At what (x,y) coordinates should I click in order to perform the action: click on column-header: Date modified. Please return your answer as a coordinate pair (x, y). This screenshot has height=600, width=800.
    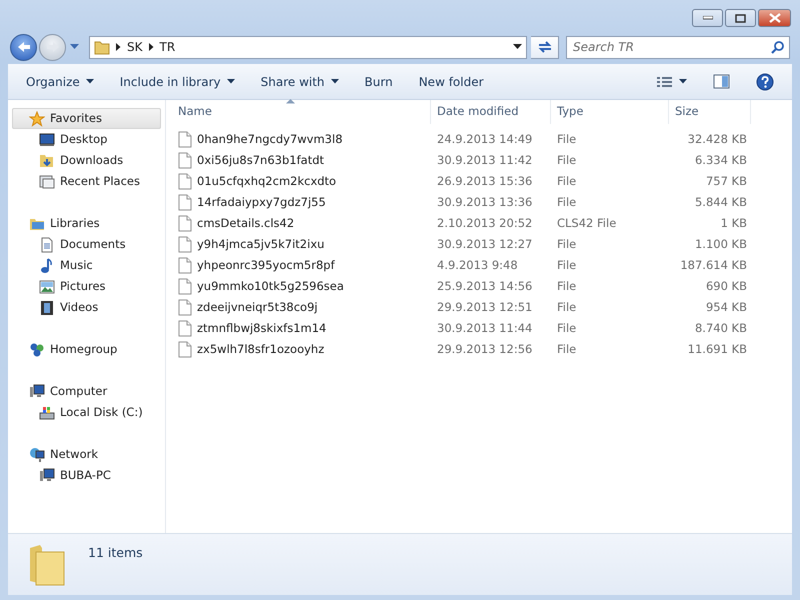
    Looking at the image, I should click on (491, 112).